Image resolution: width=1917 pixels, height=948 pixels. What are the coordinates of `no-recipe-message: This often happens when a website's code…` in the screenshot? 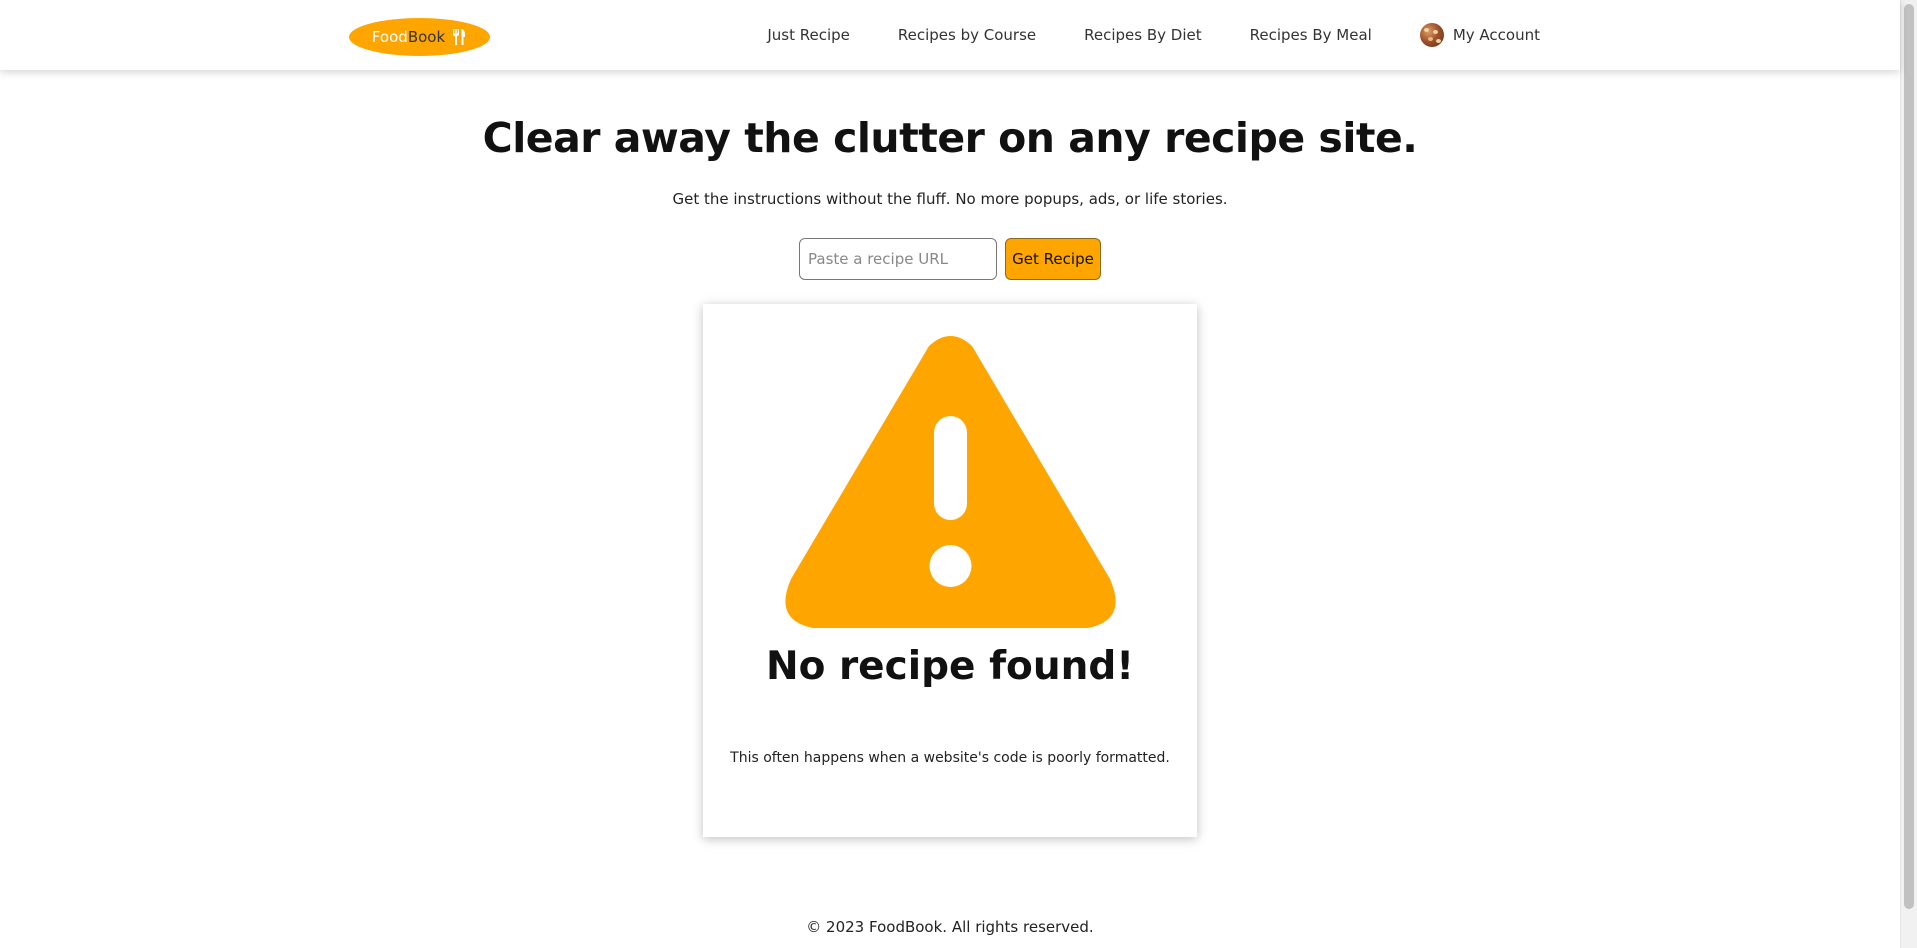 It's located at (950, 758).